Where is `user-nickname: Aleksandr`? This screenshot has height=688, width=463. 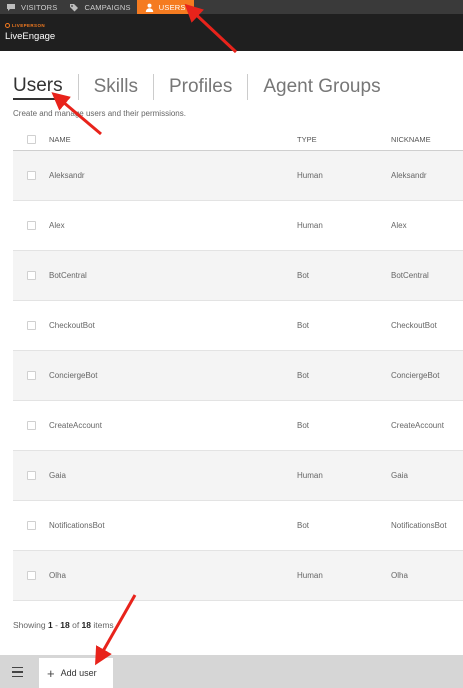 user-nickname: Aleksandr is located at coordinates (409, 175).